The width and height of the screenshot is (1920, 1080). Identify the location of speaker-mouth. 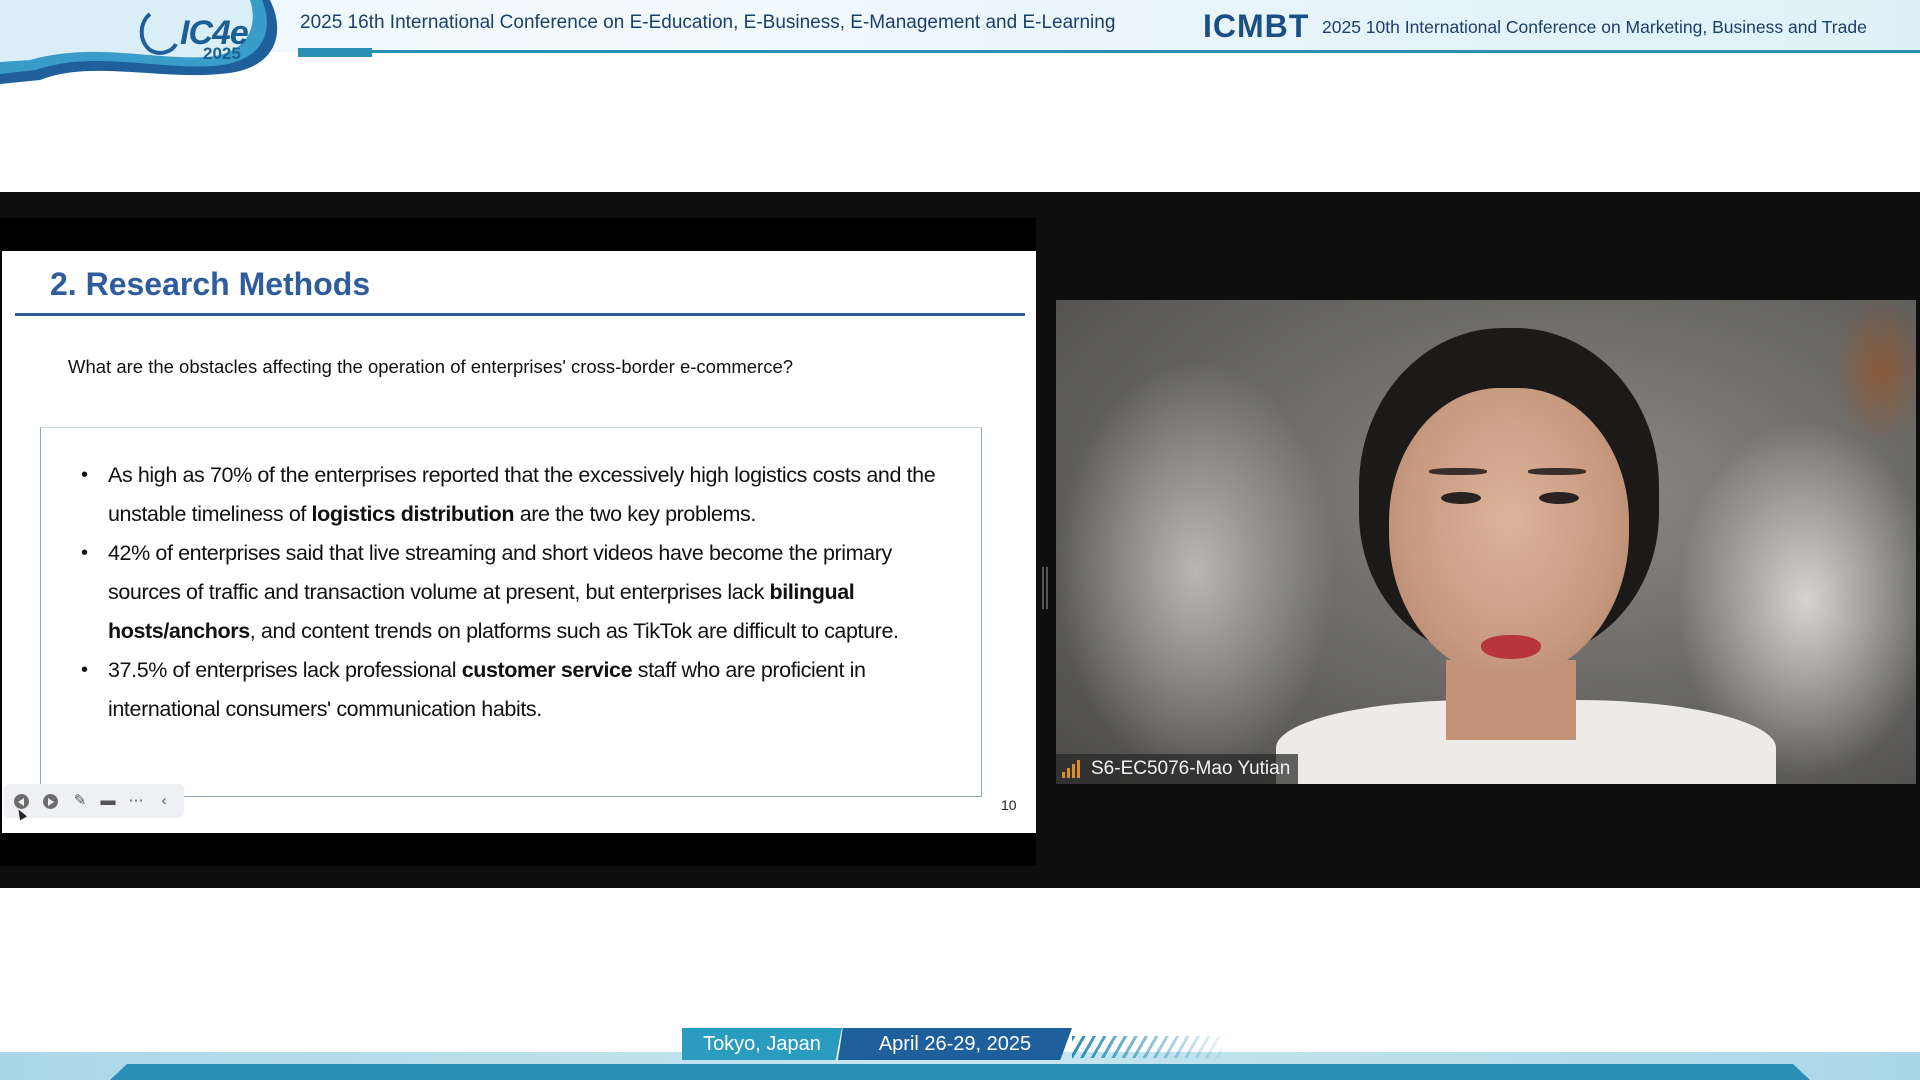
(1511, 647).